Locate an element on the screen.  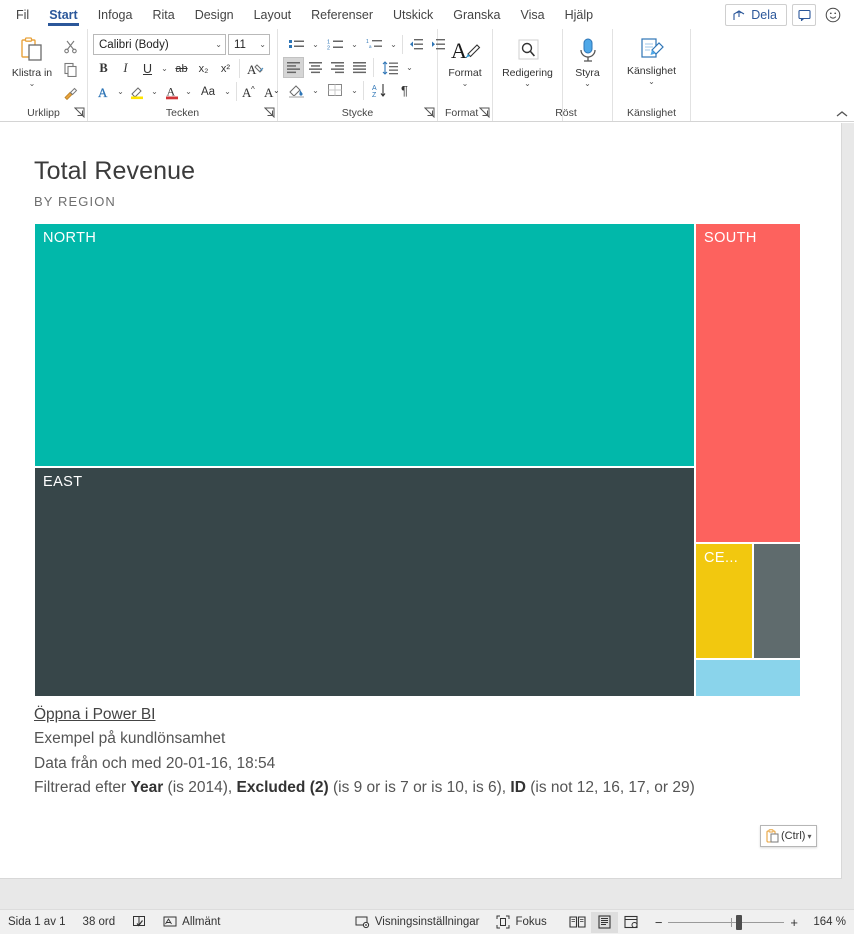
font-name-combobox: Calibri (Body) ⌄ is located at coordinates (159, 44).